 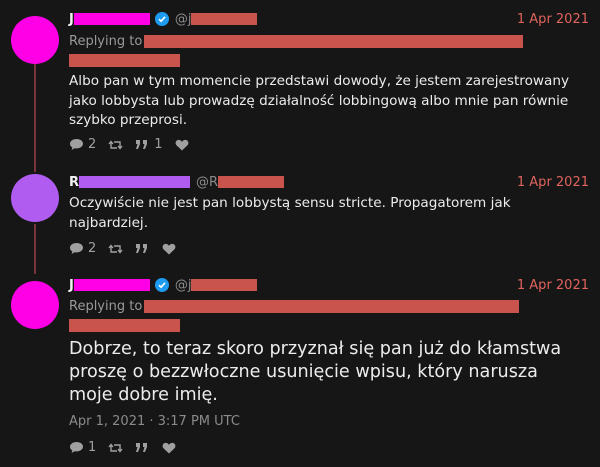 What do you see at coordinates (149, 144) in the screenshot?
I see `quote-button: 1` at bounding box center [149, 144].